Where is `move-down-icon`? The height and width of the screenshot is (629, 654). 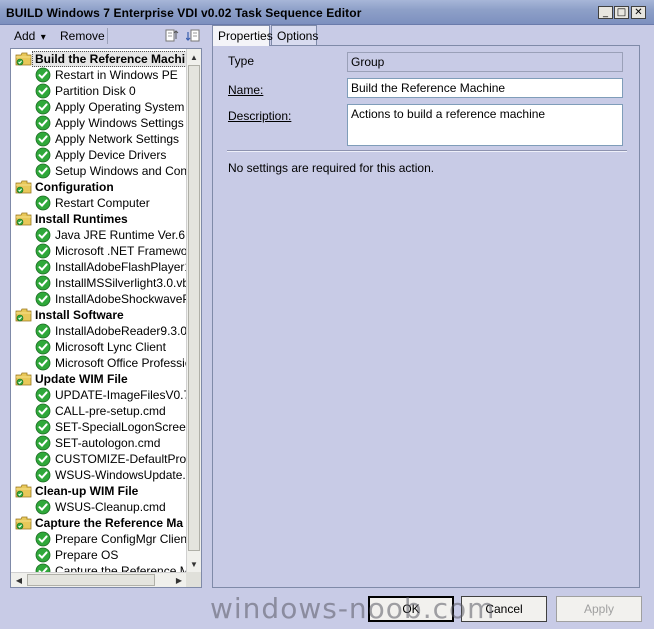
move-down-icon is located at coordinates (193, 36).